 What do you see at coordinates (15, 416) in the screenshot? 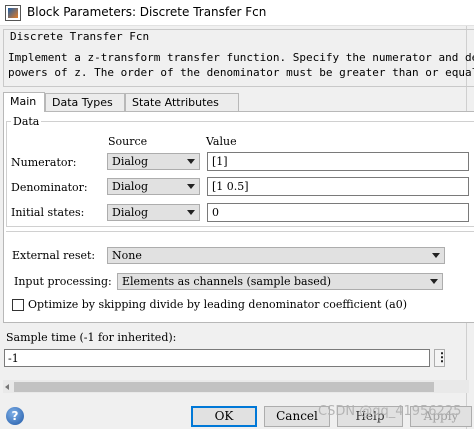
I see `help-icon: ?` at bounding box center [15, 416].